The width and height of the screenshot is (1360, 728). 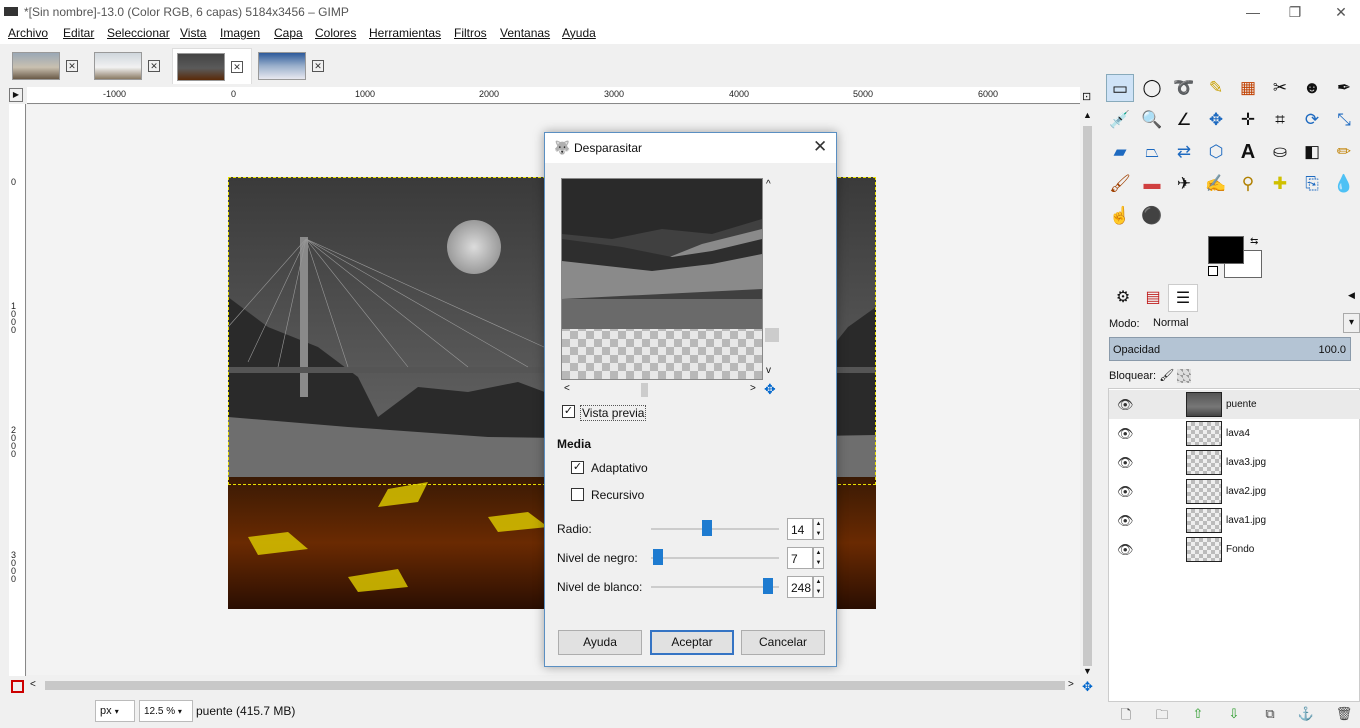 What do you see at coordinates (1248, 152) in the screenshot?
I see `text-tool-icon: A` at bounding box center [1248, 152].